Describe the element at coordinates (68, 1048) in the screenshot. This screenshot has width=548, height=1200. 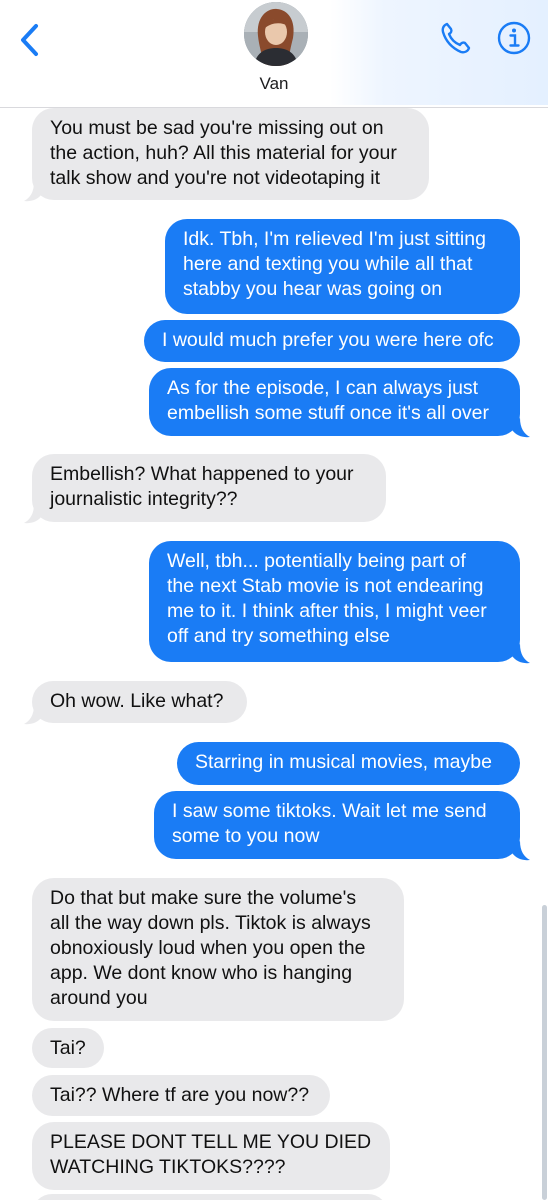
I see `received-message: Tai?` at that location.